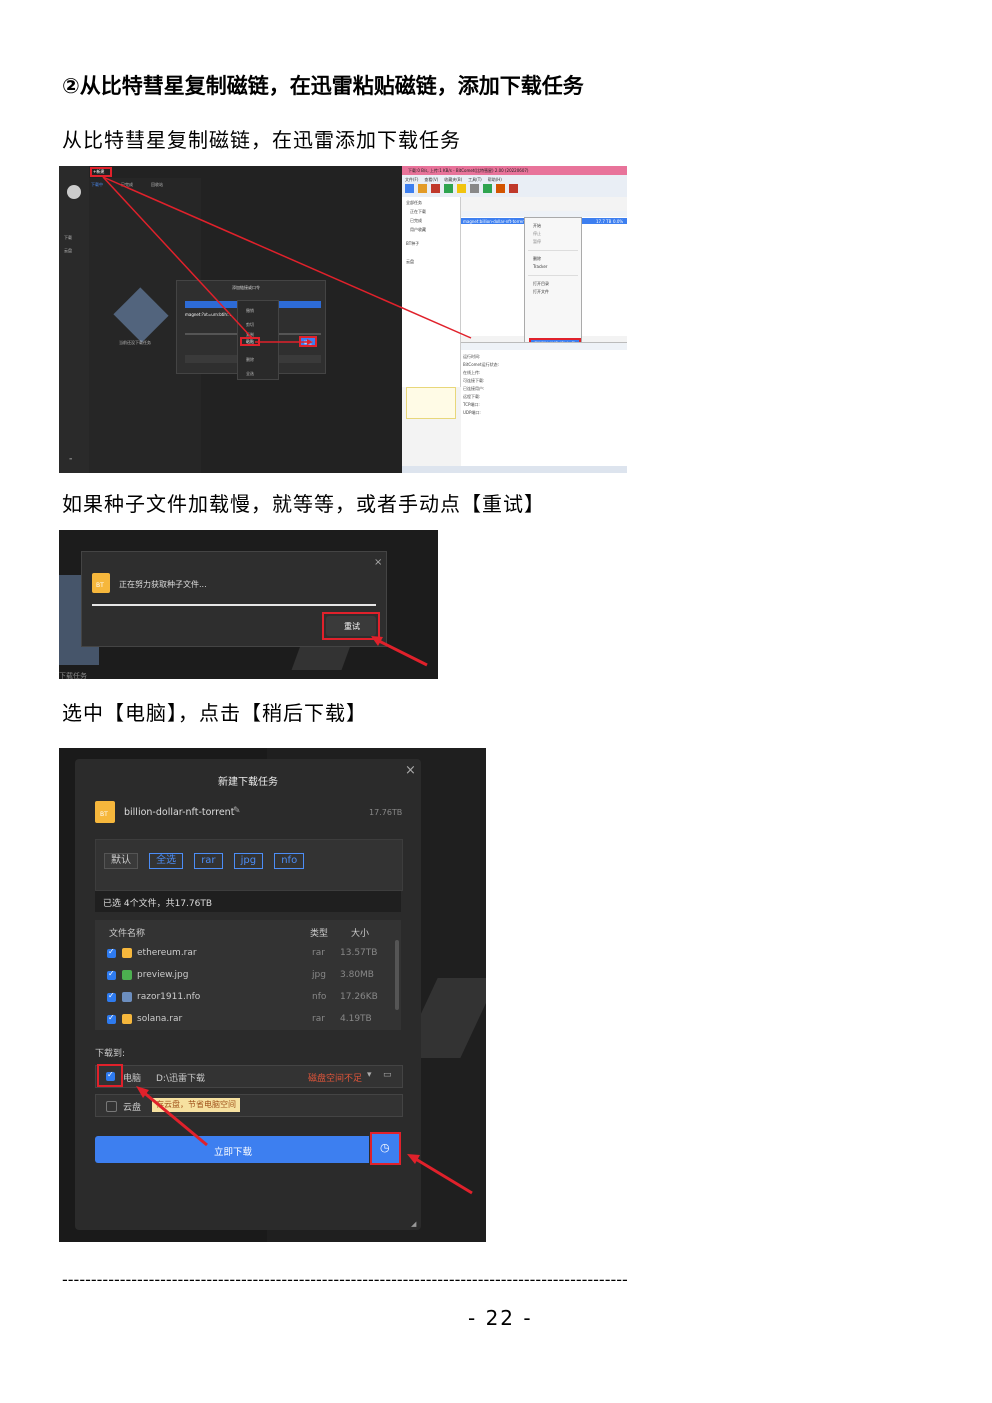 This screenshot has width=992, height=1403. I want to click on arrow-head, so click(310, 342).